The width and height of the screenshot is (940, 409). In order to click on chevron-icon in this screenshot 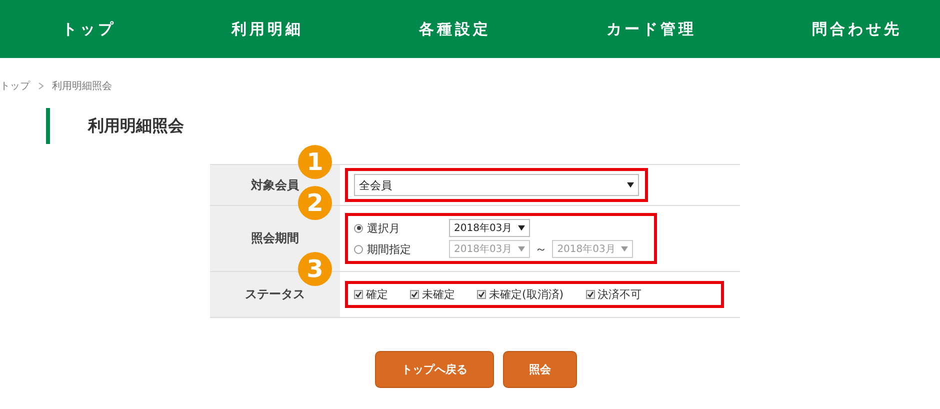, I will do `click(41, 86)`.